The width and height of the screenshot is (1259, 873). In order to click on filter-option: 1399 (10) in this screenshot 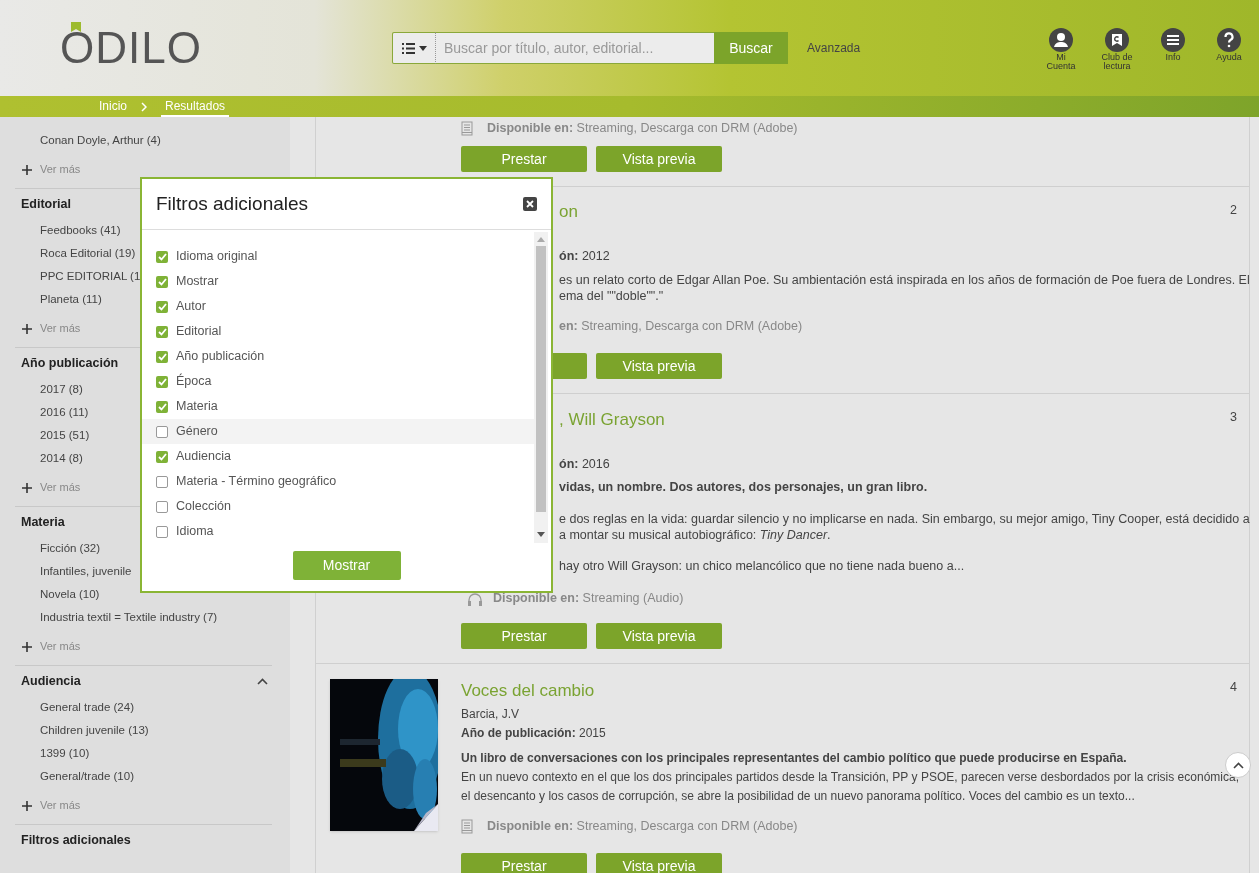, I will do `click(65, 753)`.